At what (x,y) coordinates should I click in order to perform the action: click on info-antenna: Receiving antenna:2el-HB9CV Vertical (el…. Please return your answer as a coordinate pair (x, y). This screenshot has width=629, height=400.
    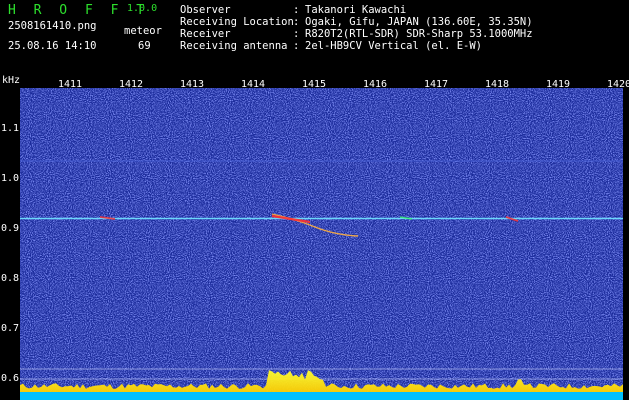
    Looking at the image, I should click on (331, 46).